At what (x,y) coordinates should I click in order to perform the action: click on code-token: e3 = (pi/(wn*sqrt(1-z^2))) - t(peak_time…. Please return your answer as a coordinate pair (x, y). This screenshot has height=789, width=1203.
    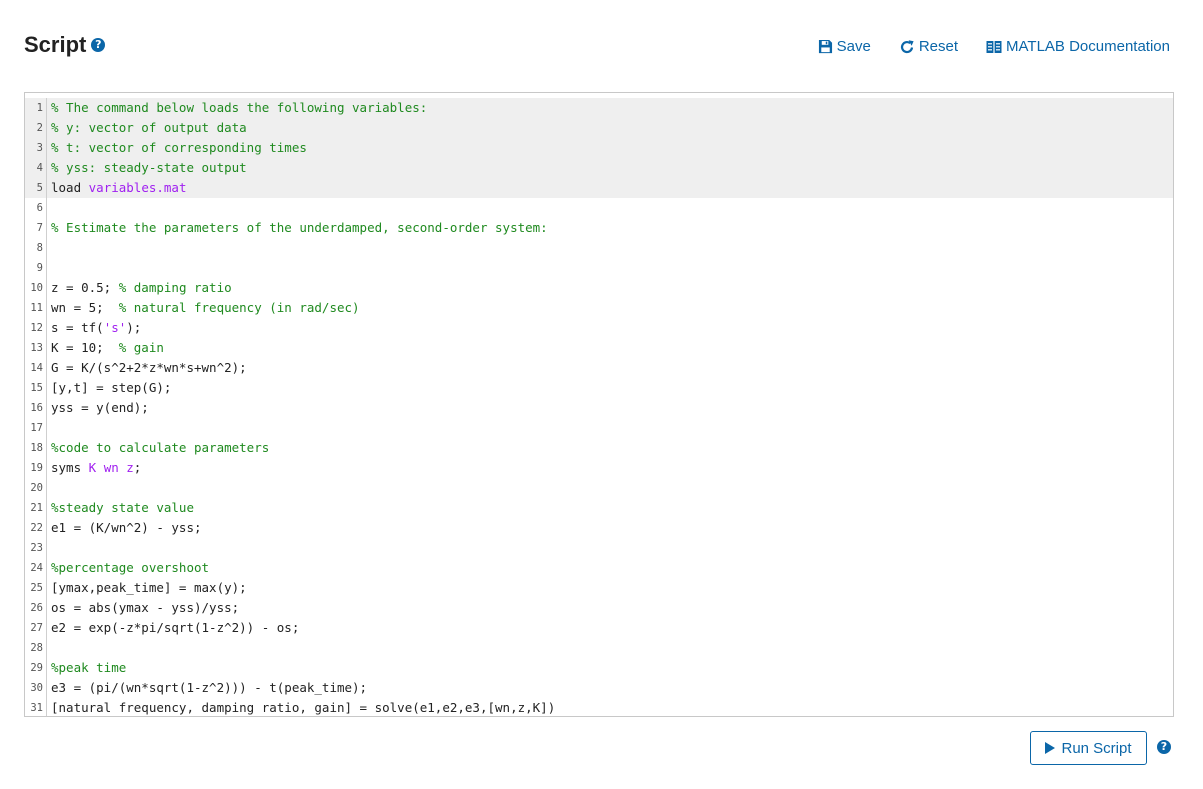
    Looking at the image, I should click on (209, 687).